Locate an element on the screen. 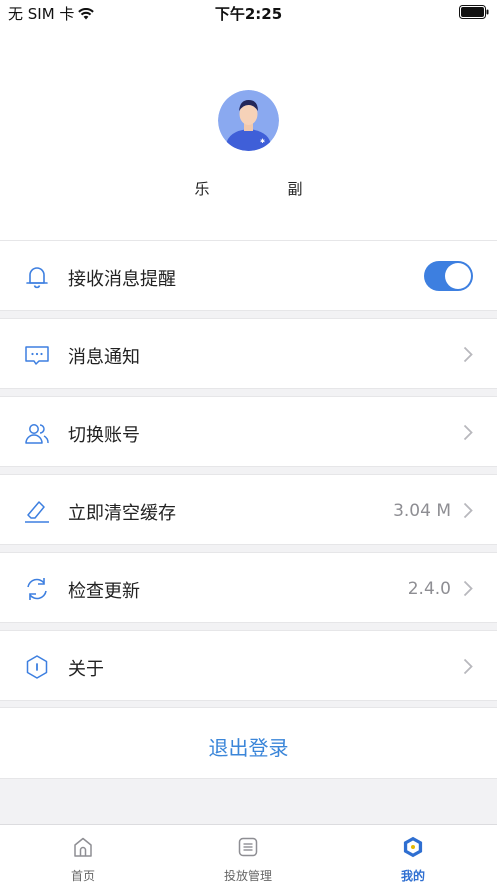 Image resolution: width=497 pixels, height=883 pixels. tab-home-label: 首页 is located at coordinates (82, 876).